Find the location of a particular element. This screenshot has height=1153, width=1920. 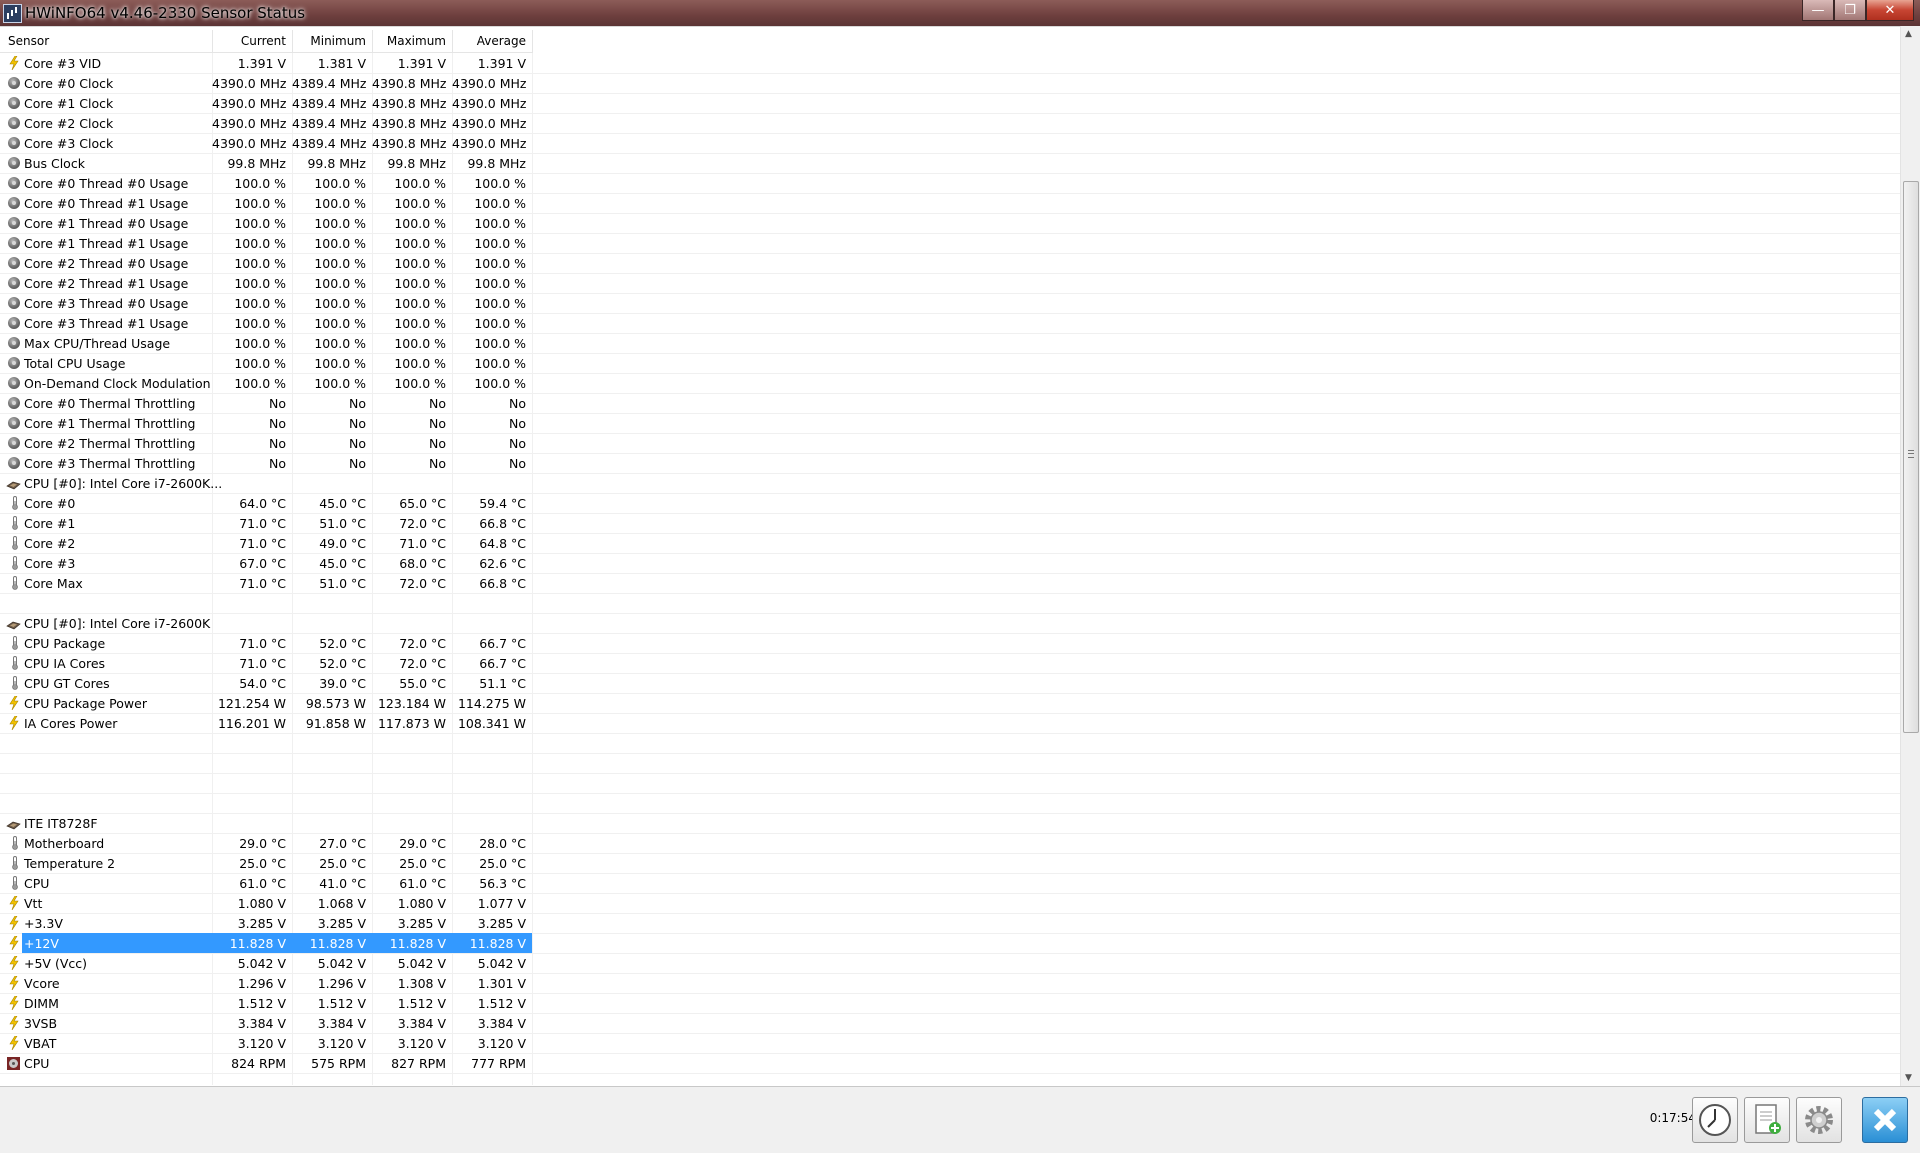

settings-button is located at coordinates (1819, 1120).